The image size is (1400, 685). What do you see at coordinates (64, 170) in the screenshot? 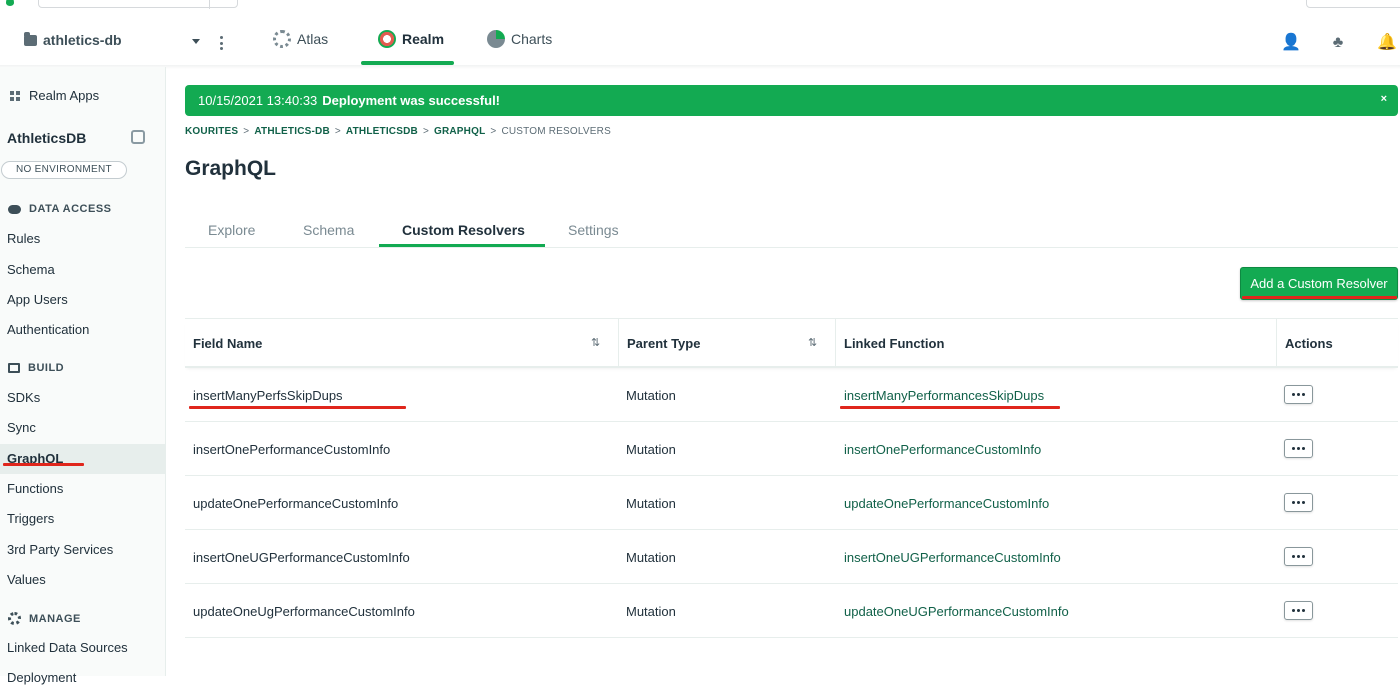
I see `environment-badge: NO ENVIRONMENT` at bounding box center [64, 170].